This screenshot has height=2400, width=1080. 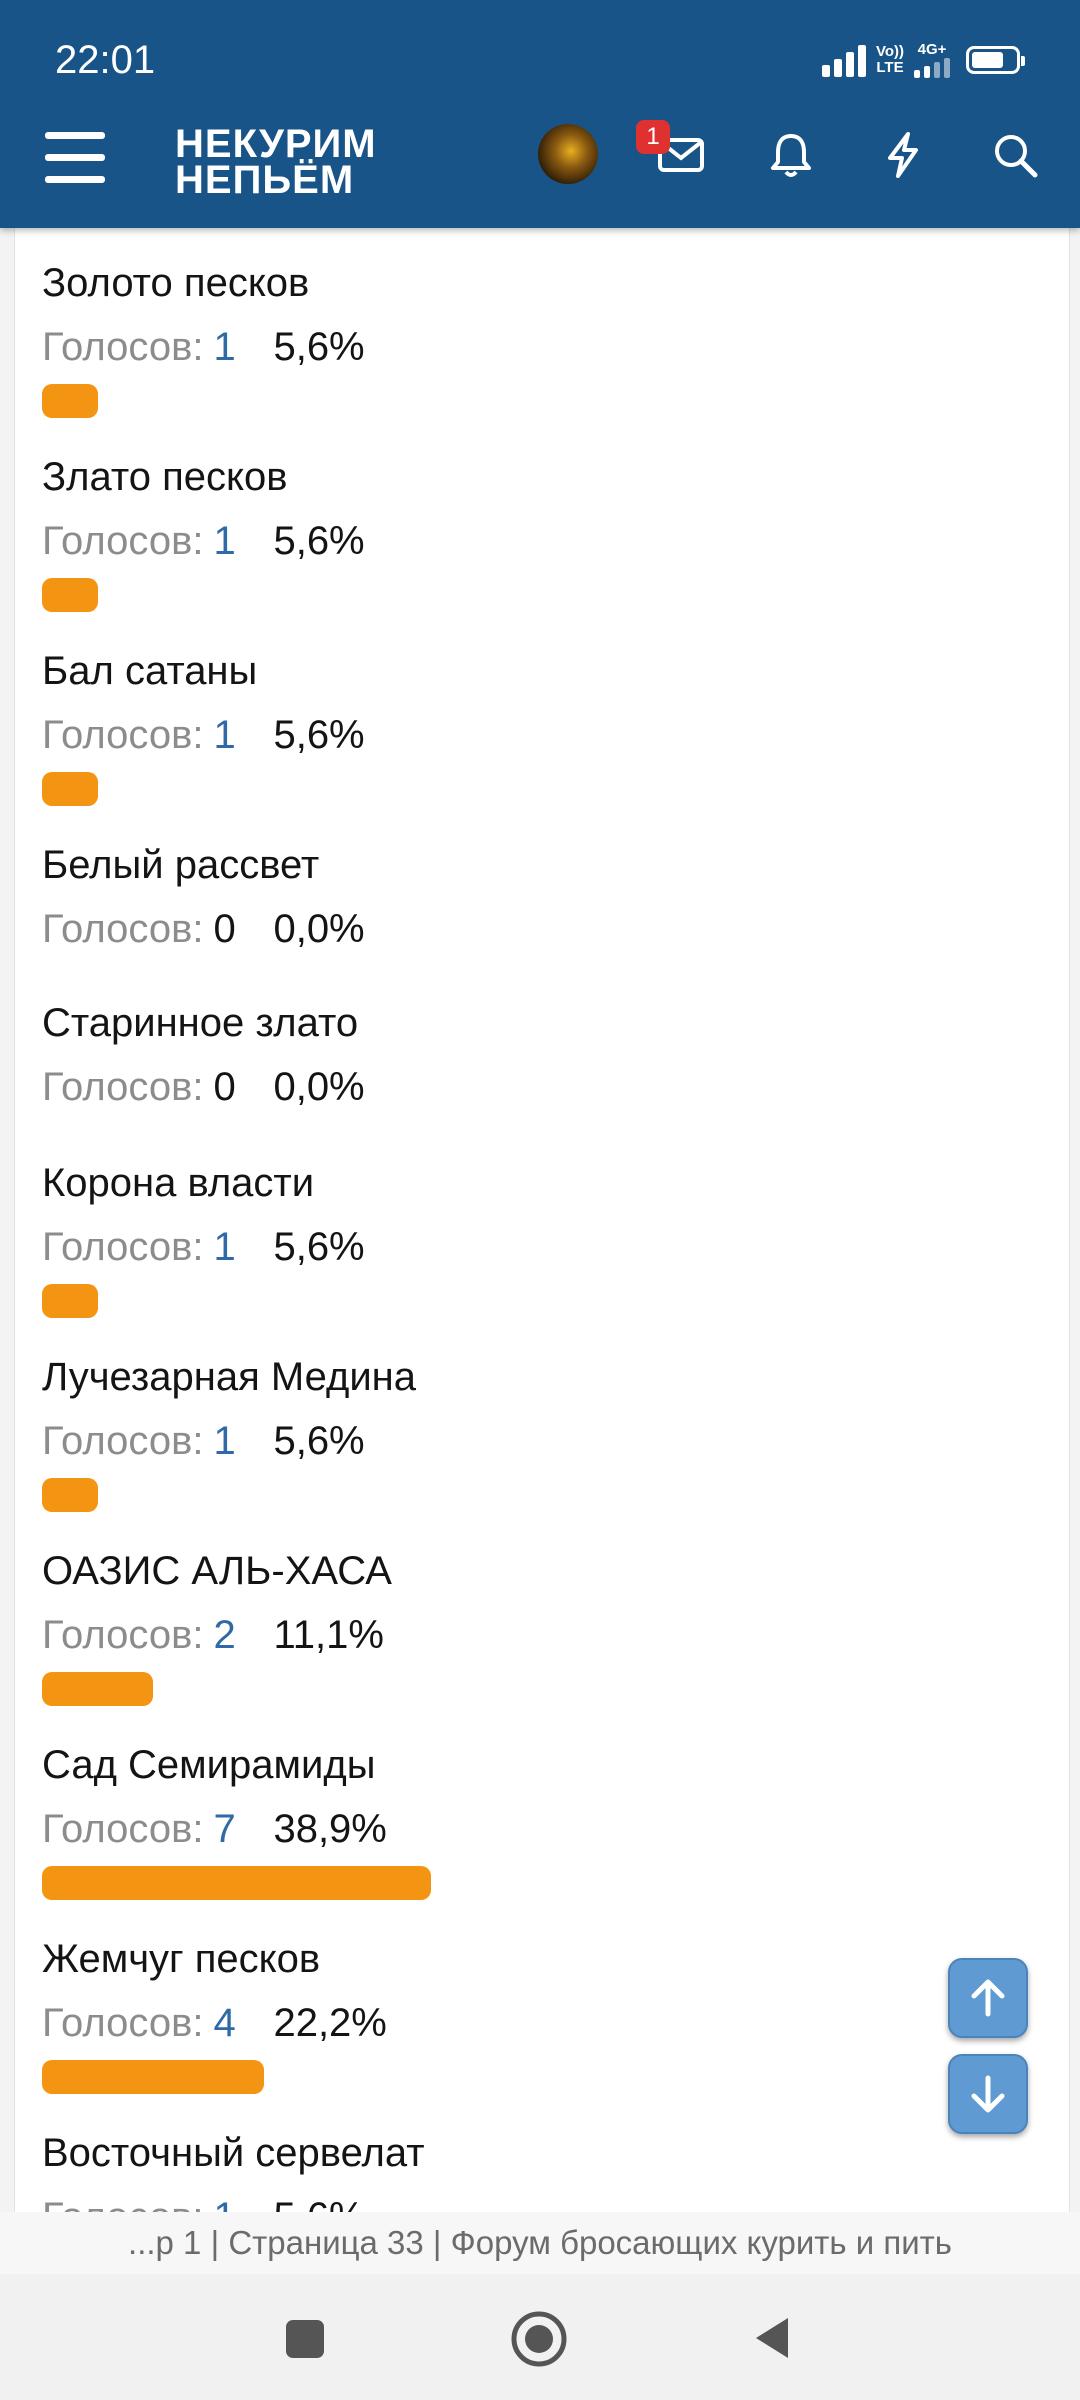 I want to click on logo-line-1: НЕКУРИМ, so click(x=276, y=144).